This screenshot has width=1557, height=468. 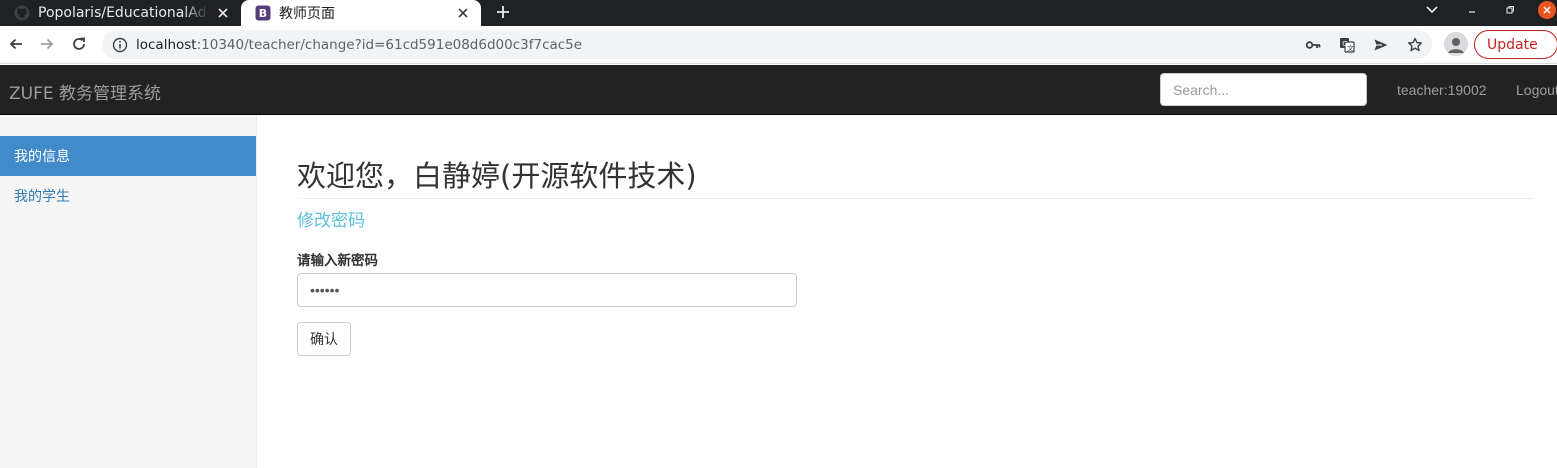 I want to click on tab-title: Popolaris/EducationalAdmin, so click(x=123, y=13).